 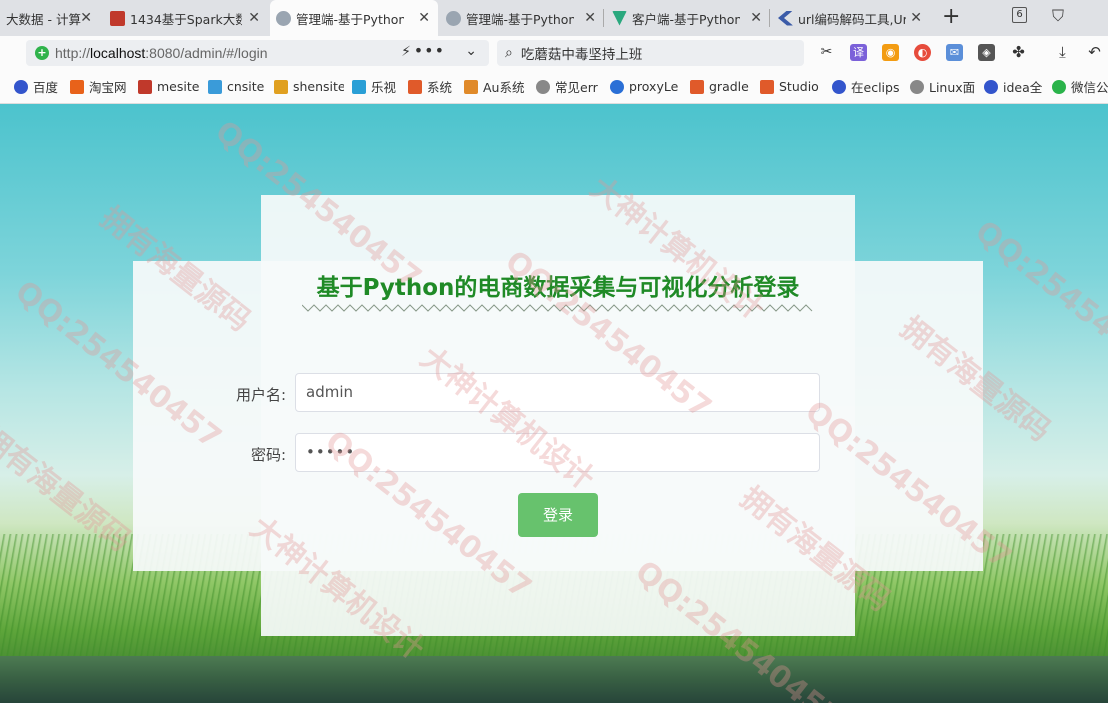 What do you see at coordinates (246, 86) in the screenshot?
I see `bookmark-label: cnsite` at bounding box center [246, 86].